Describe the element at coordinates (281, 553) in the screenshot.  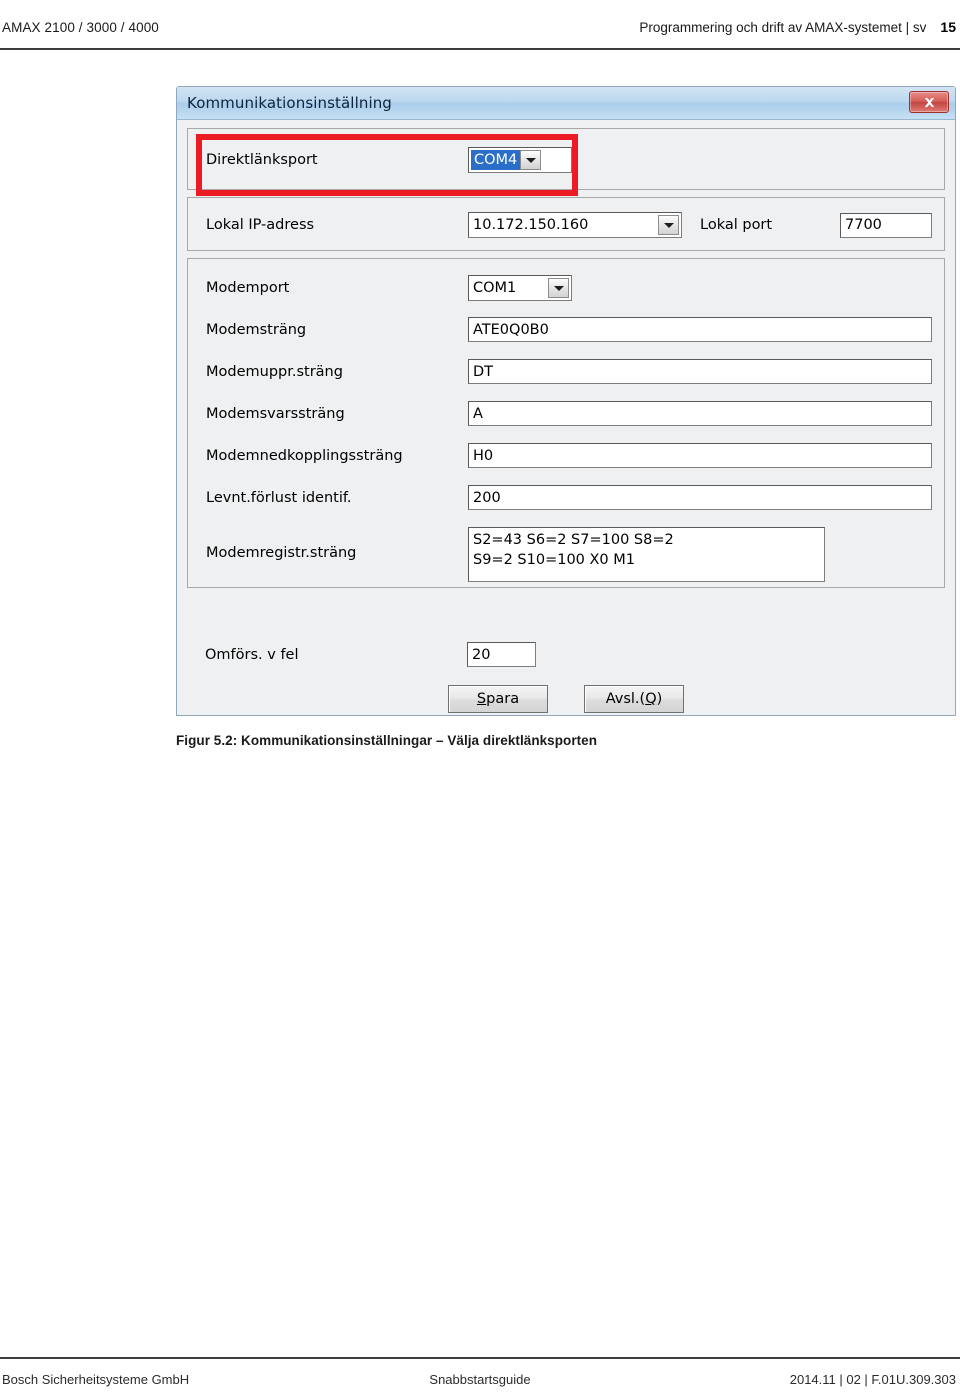
I see `modem-register-string-label: Modemregistr.sträng` at that location.